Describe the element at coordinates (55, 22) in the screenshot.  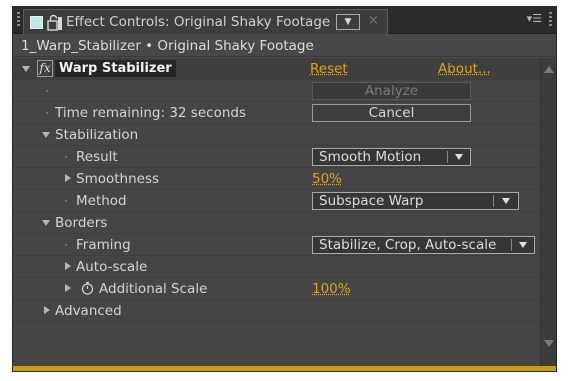
I see `lock-icon` at that location.